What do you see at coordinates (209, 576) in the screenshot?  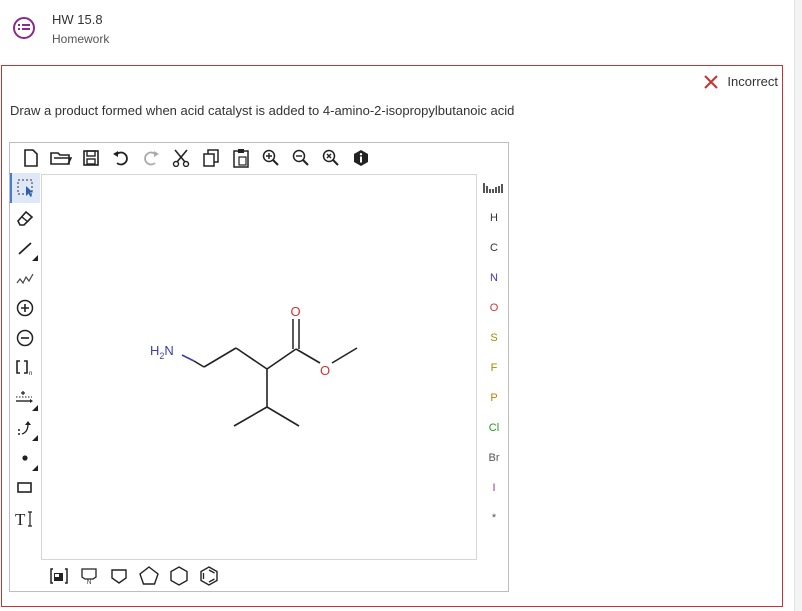 I see `benzene-icon` at bounding box center [209, 576].